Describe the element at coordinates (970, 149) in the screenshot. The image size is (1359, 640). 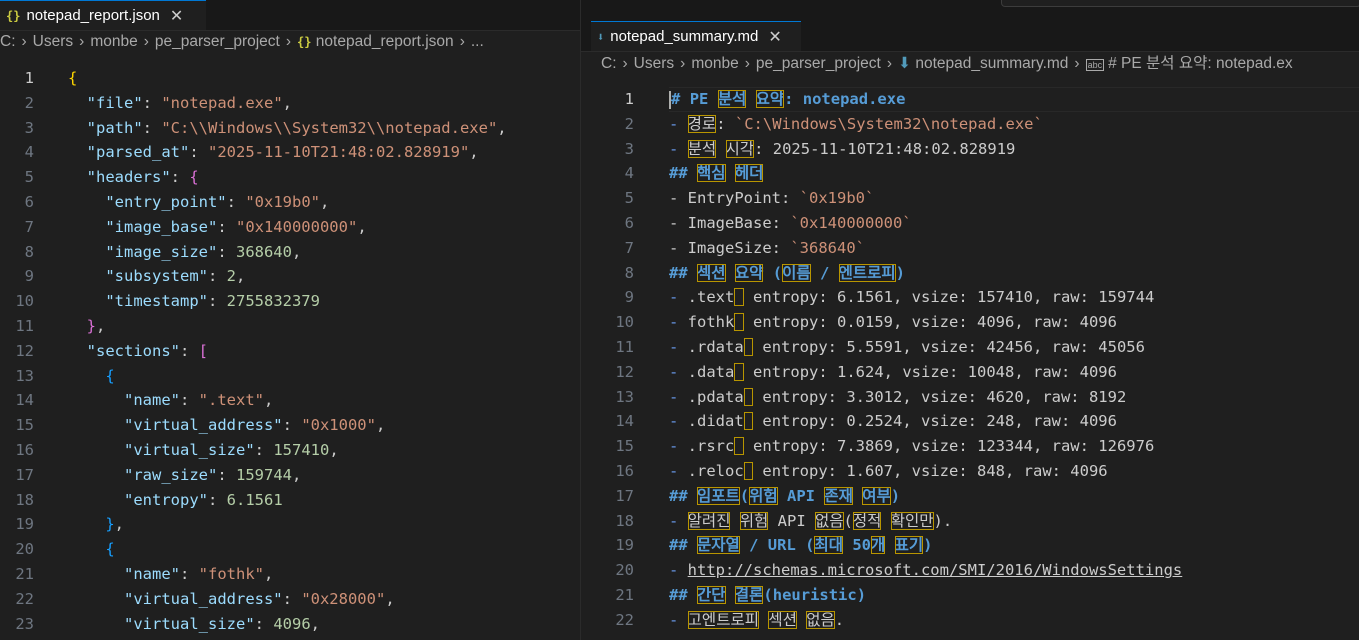
I see `code-line: 3- 분석 시각: 2025-11-10T21:48:02.828919` at that location.